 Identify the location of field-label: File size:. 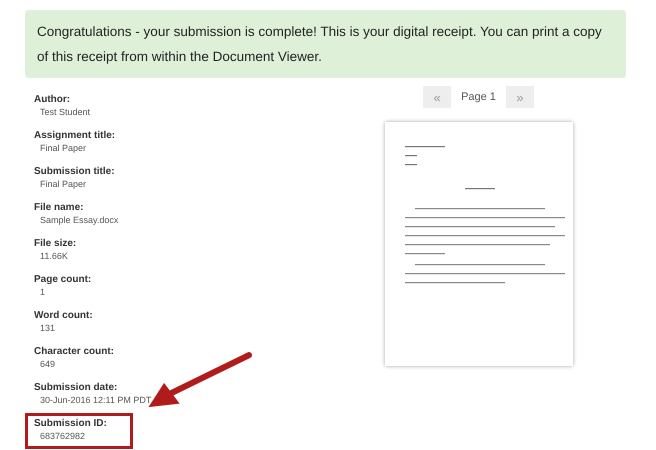
(56, 244).